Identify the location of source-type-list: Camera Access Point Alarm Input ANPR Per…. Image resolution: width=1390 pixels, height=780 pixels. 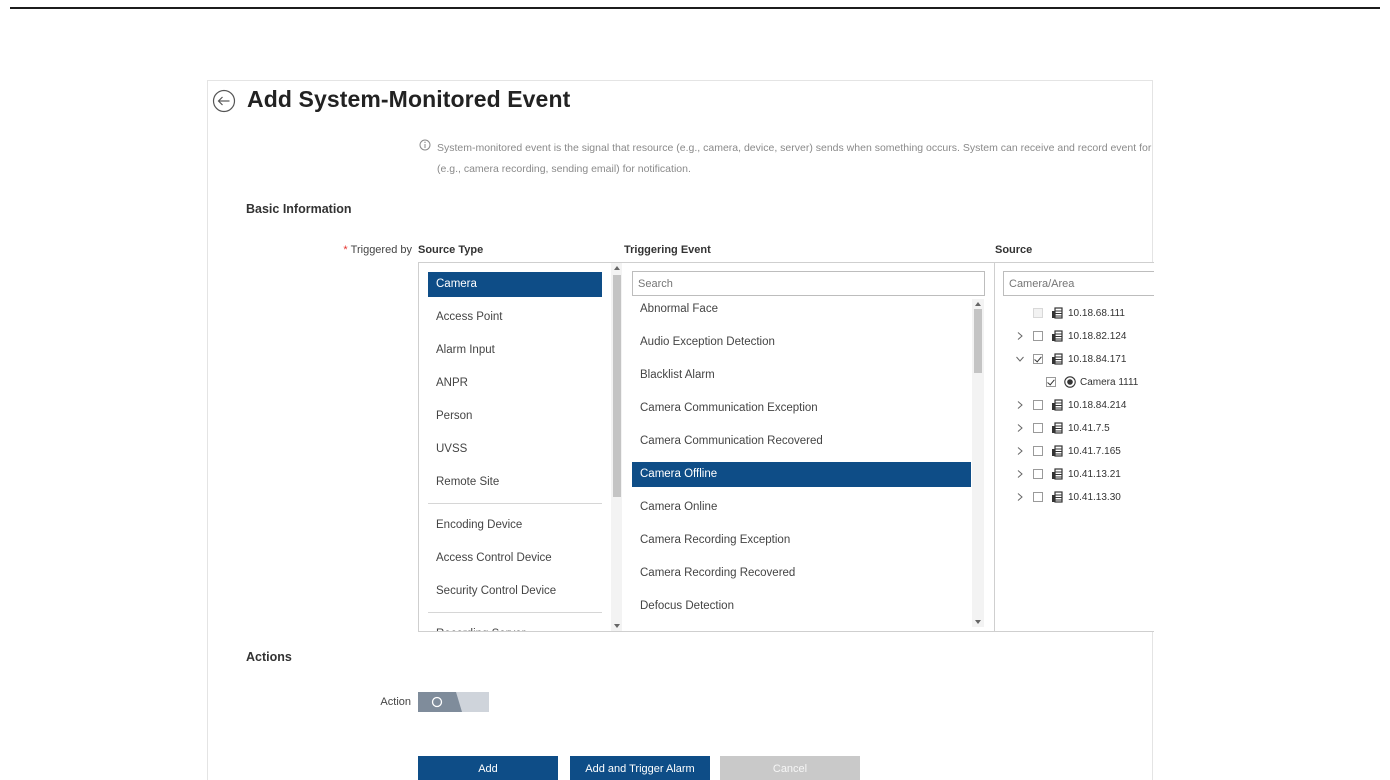
(520, 447).